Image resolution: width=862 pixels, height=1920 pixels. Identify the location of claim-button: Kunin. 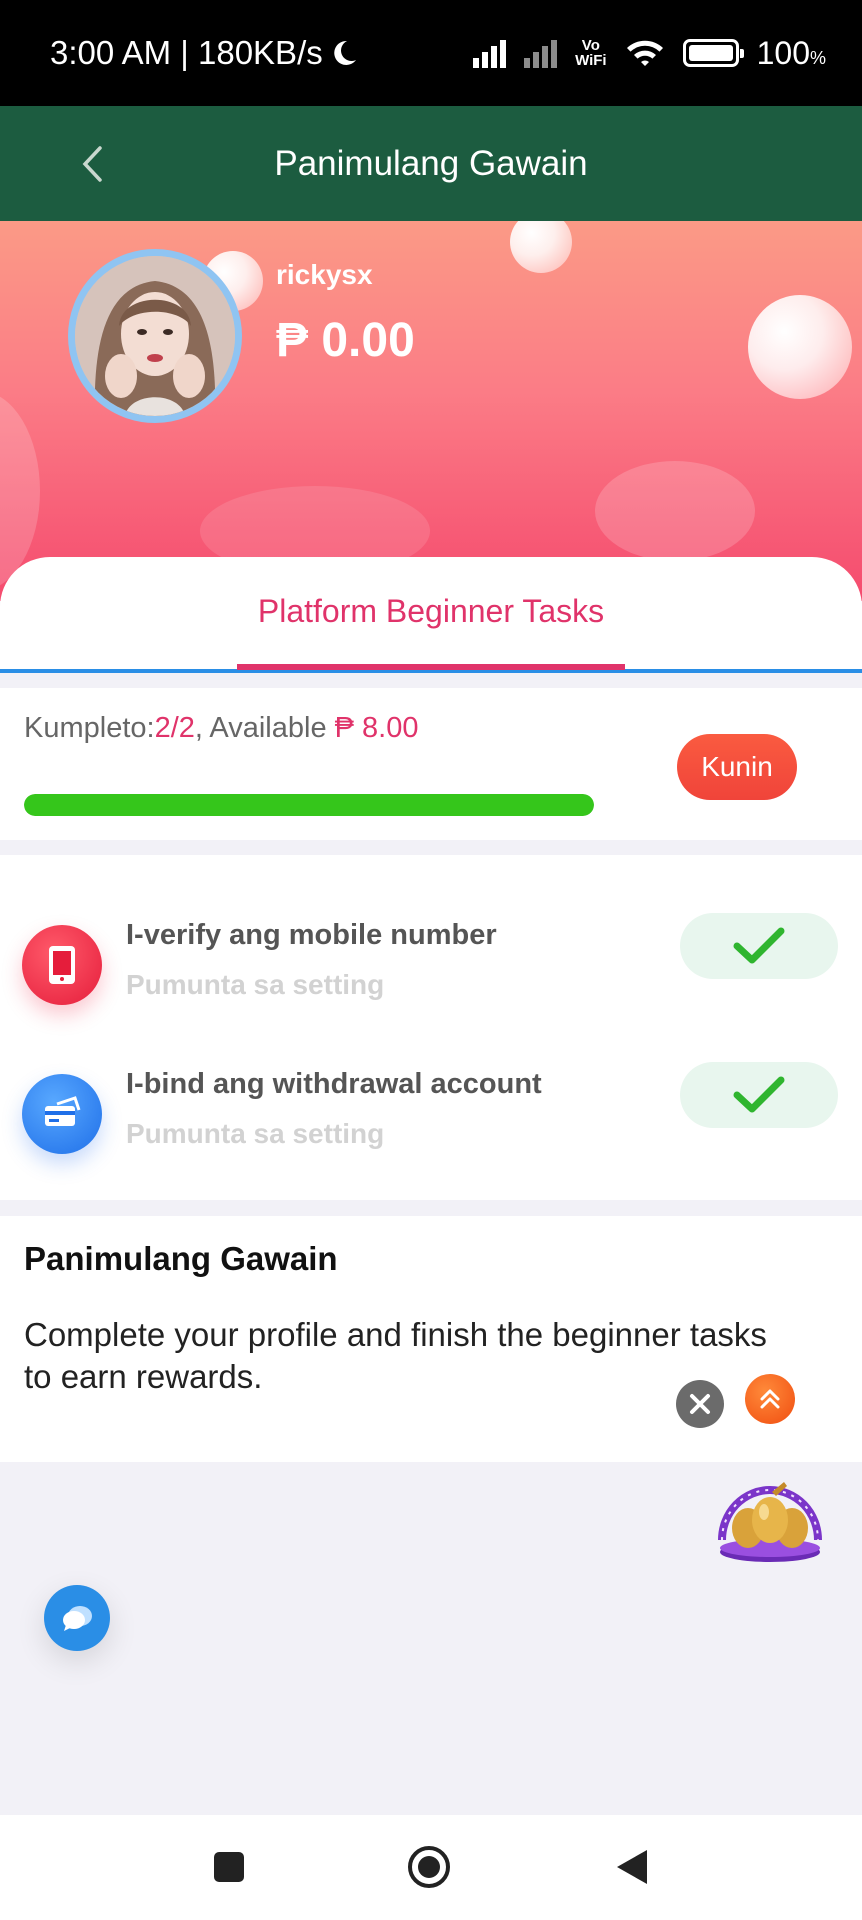
(737, 767).